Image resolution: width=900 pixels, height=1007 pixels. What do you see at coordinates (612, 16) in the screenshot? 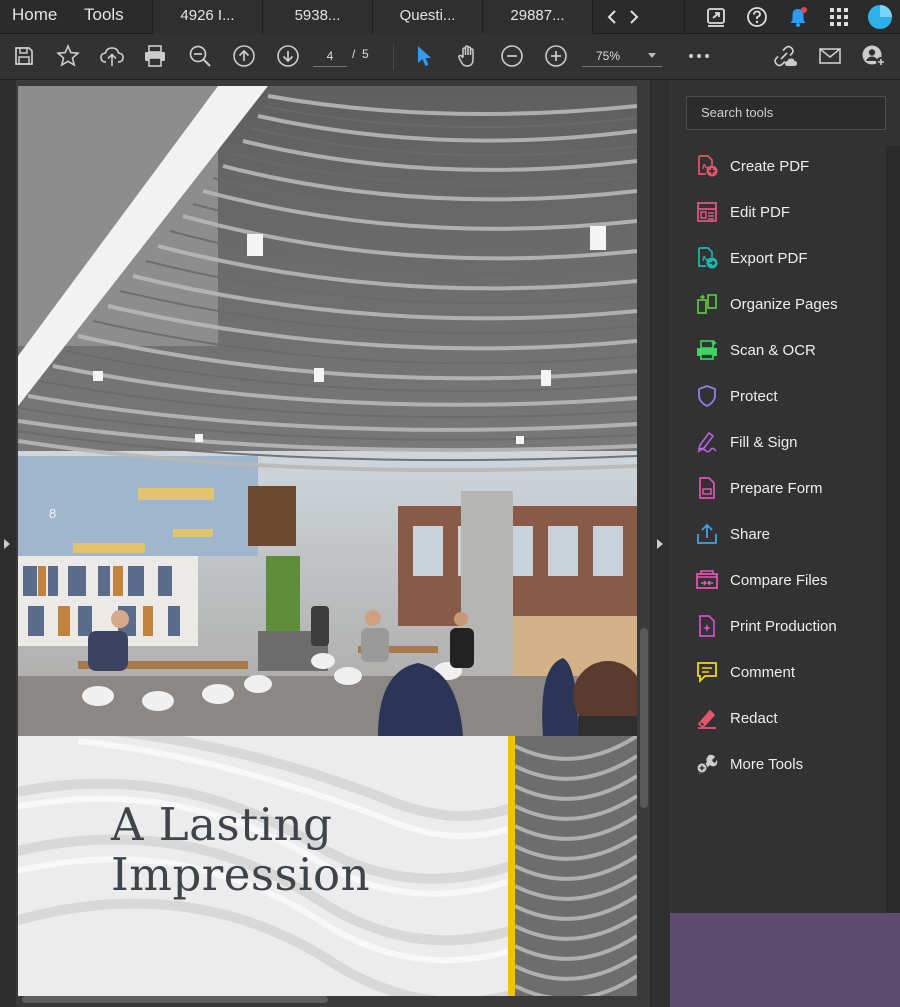
I see `chevron-left-icon` at bounding box center [612, 16].